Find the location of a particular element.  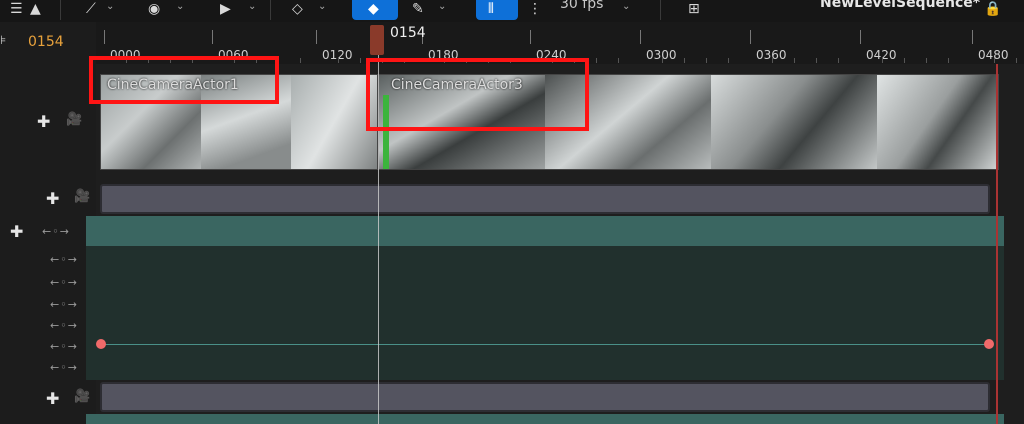

lock-icon: 🔒 is located at coordinates (992, 9).